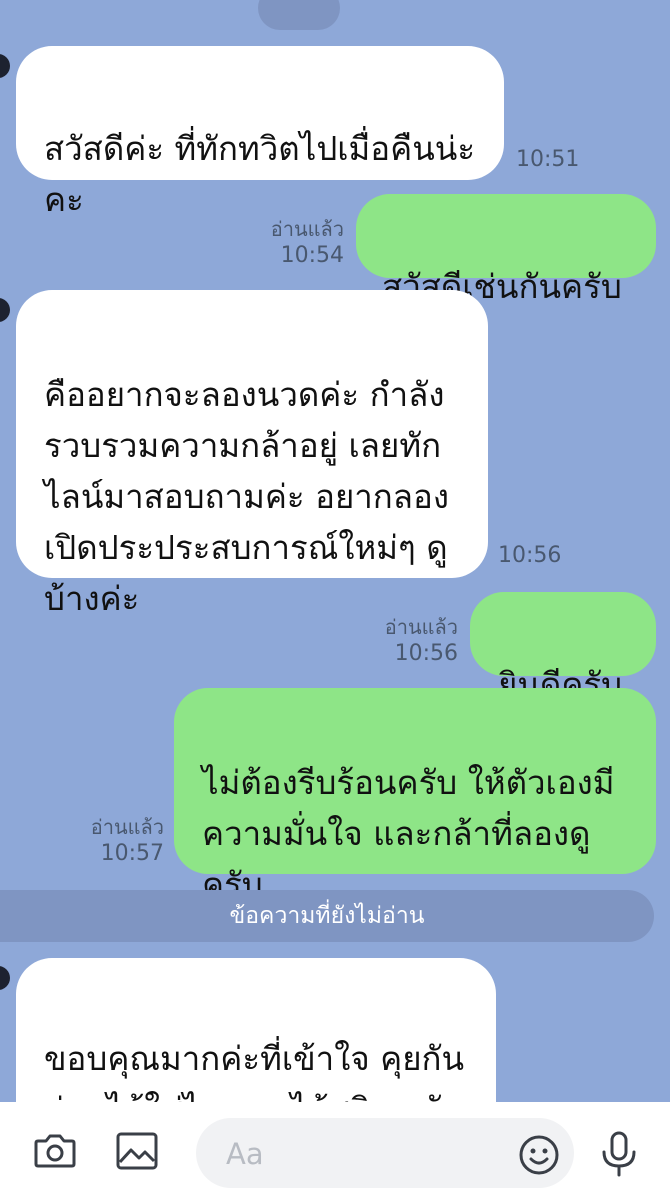 The image size is (670, 1200). What do you see at coordinates (619, 1153) in the screenshot?
I see `microphone-icon` at bounding box center [619, 1153].